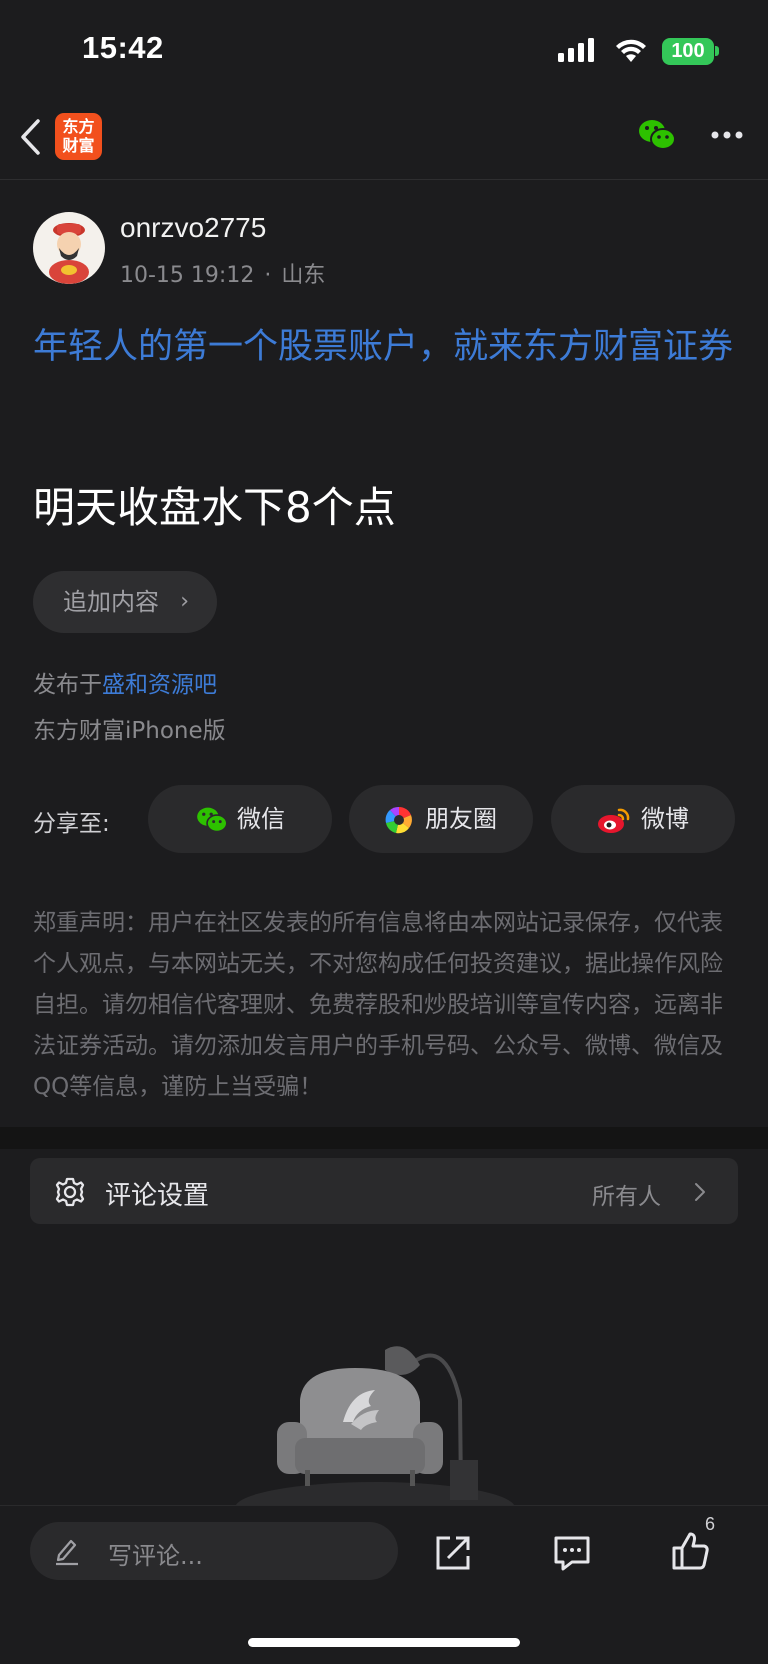  I want to click on share-weibo-label: 微博, so click(665, 819).